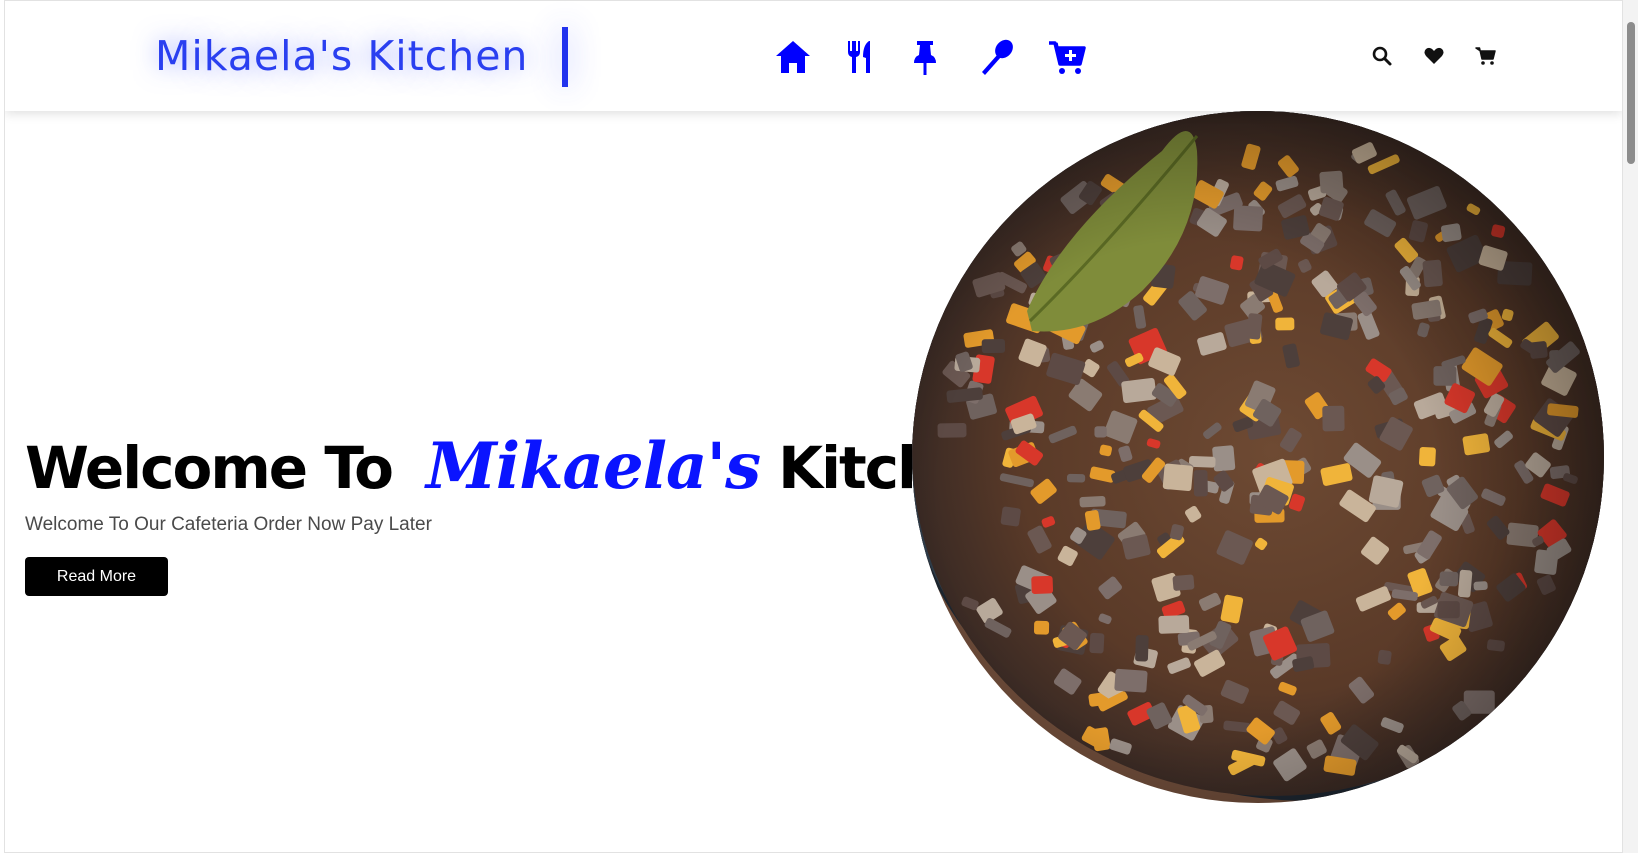 This screenshot has width=1638, height=853. What do you see at coordinates (1067, 57) in the screenshot?
I see `cart-plus-icon` at bounding box center [1067, 57].